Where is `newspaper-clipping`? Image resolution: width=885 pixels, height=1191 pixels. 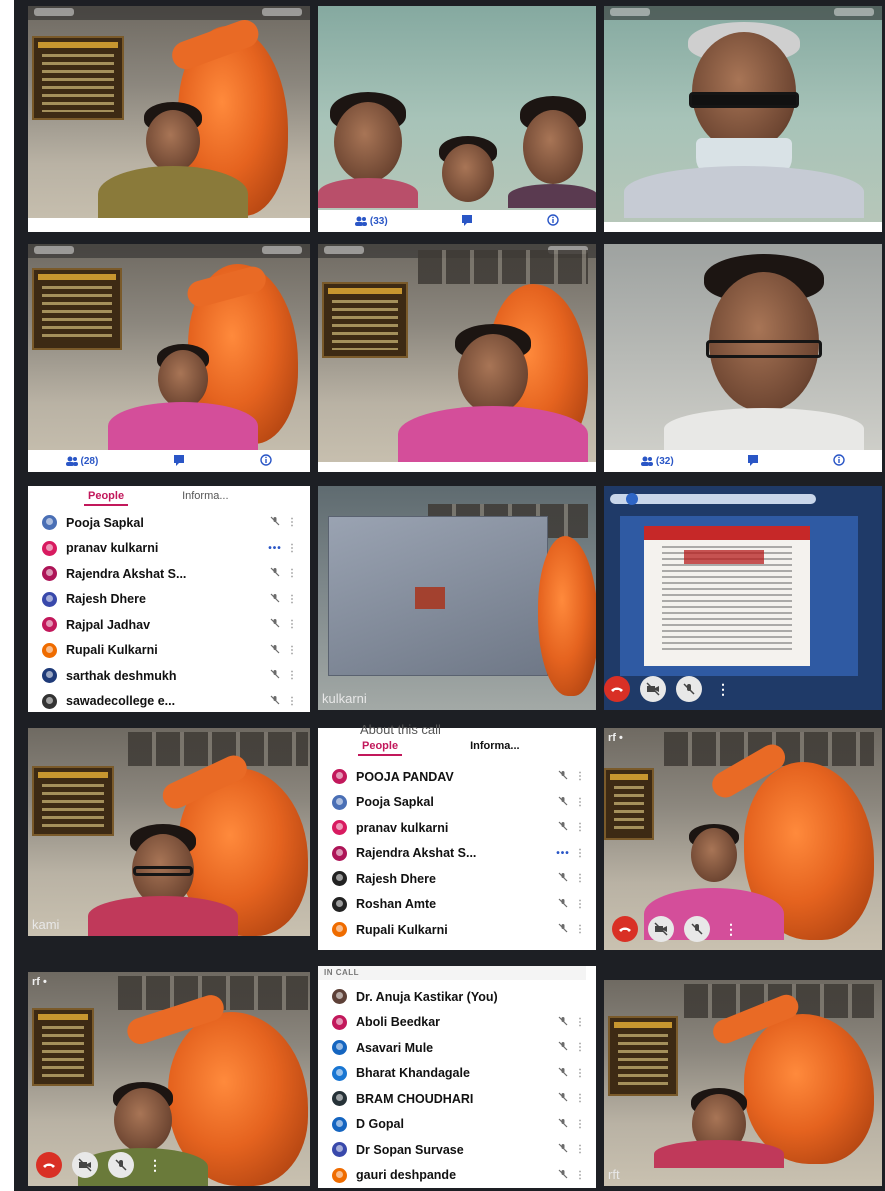
newspaper-clipping is located at coordinates (727, 596).